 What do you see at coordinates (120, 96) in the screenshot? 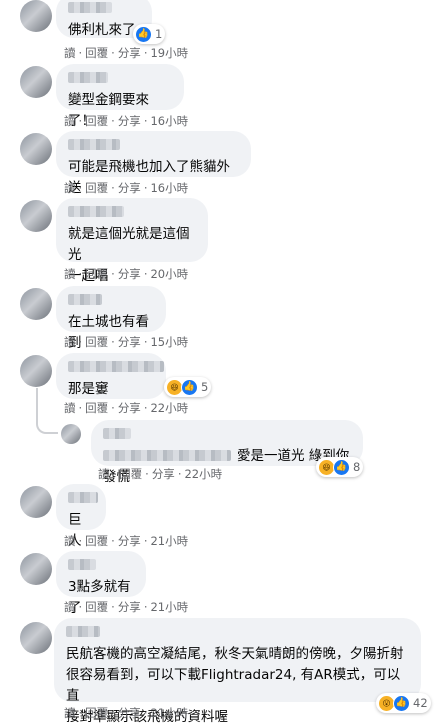
I see `comment-bubble: 變型金鋼要來了！` at bounding box center [120, 96].